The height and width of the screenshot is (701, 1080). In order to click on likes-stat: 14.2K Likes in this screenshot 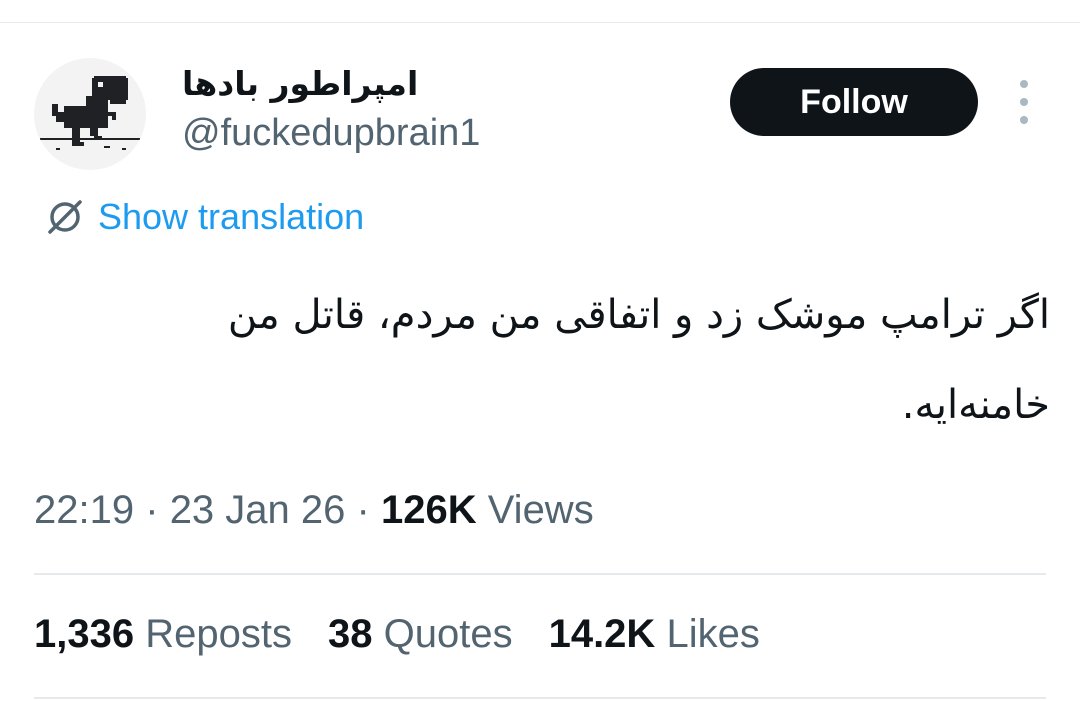, I will do `click(654, 634)`.